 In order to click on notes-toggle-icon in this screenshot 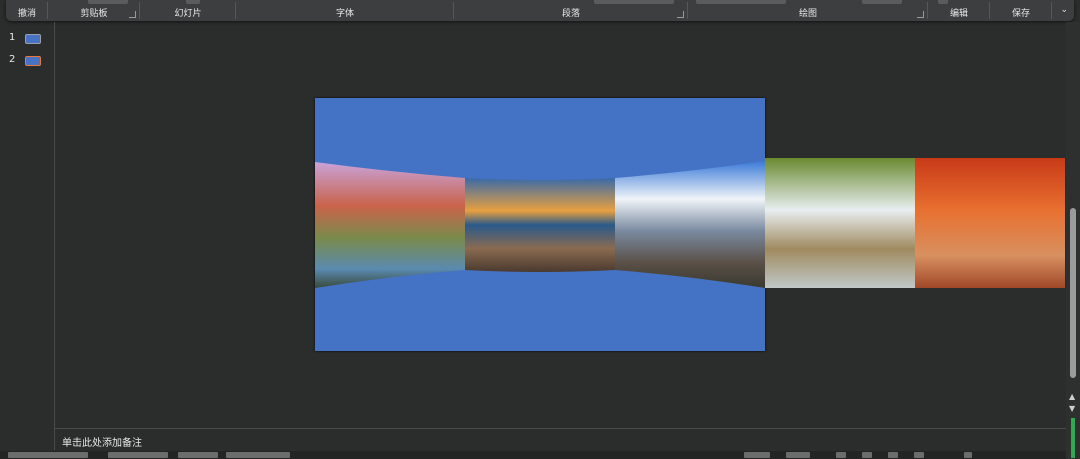, I will do `click(757, 455)`.